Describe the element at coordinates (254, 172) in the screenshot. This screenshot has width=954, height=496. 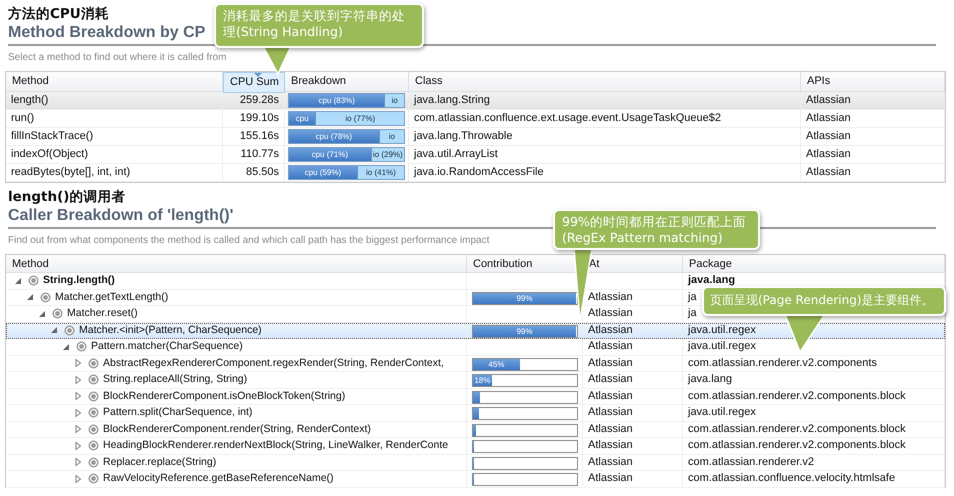
I see `cpu-sum-cell: 85.50s` at that location.